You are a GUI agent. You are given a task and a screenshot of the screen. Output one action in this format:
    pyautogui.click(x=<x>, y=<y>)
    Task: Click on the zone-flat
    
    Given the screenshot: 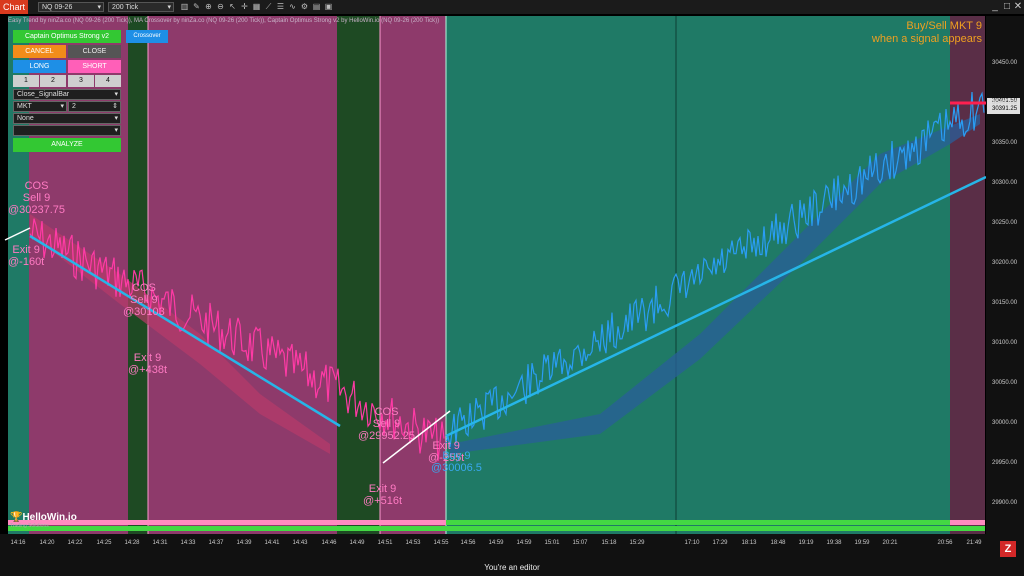 What is the action you would take?
    pyautogui.click(x=138, y=275)
    